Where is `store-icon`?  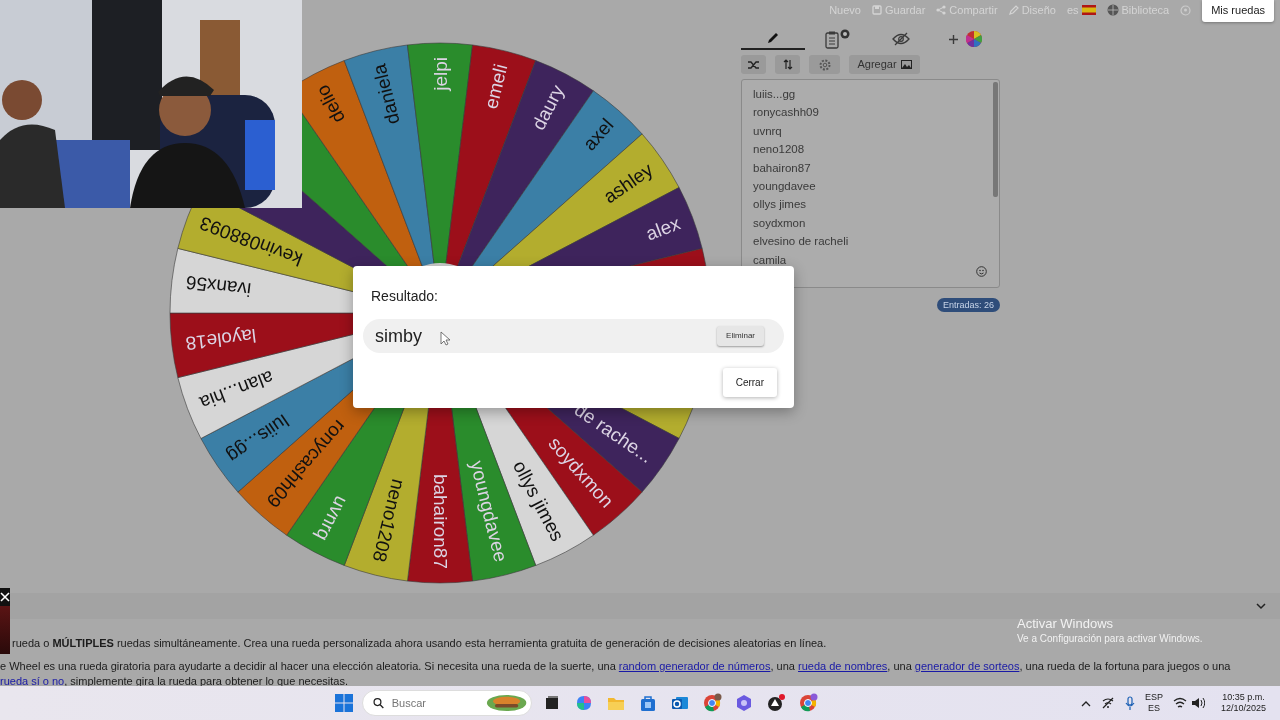
store-icon is located at coordinates (648, 703).